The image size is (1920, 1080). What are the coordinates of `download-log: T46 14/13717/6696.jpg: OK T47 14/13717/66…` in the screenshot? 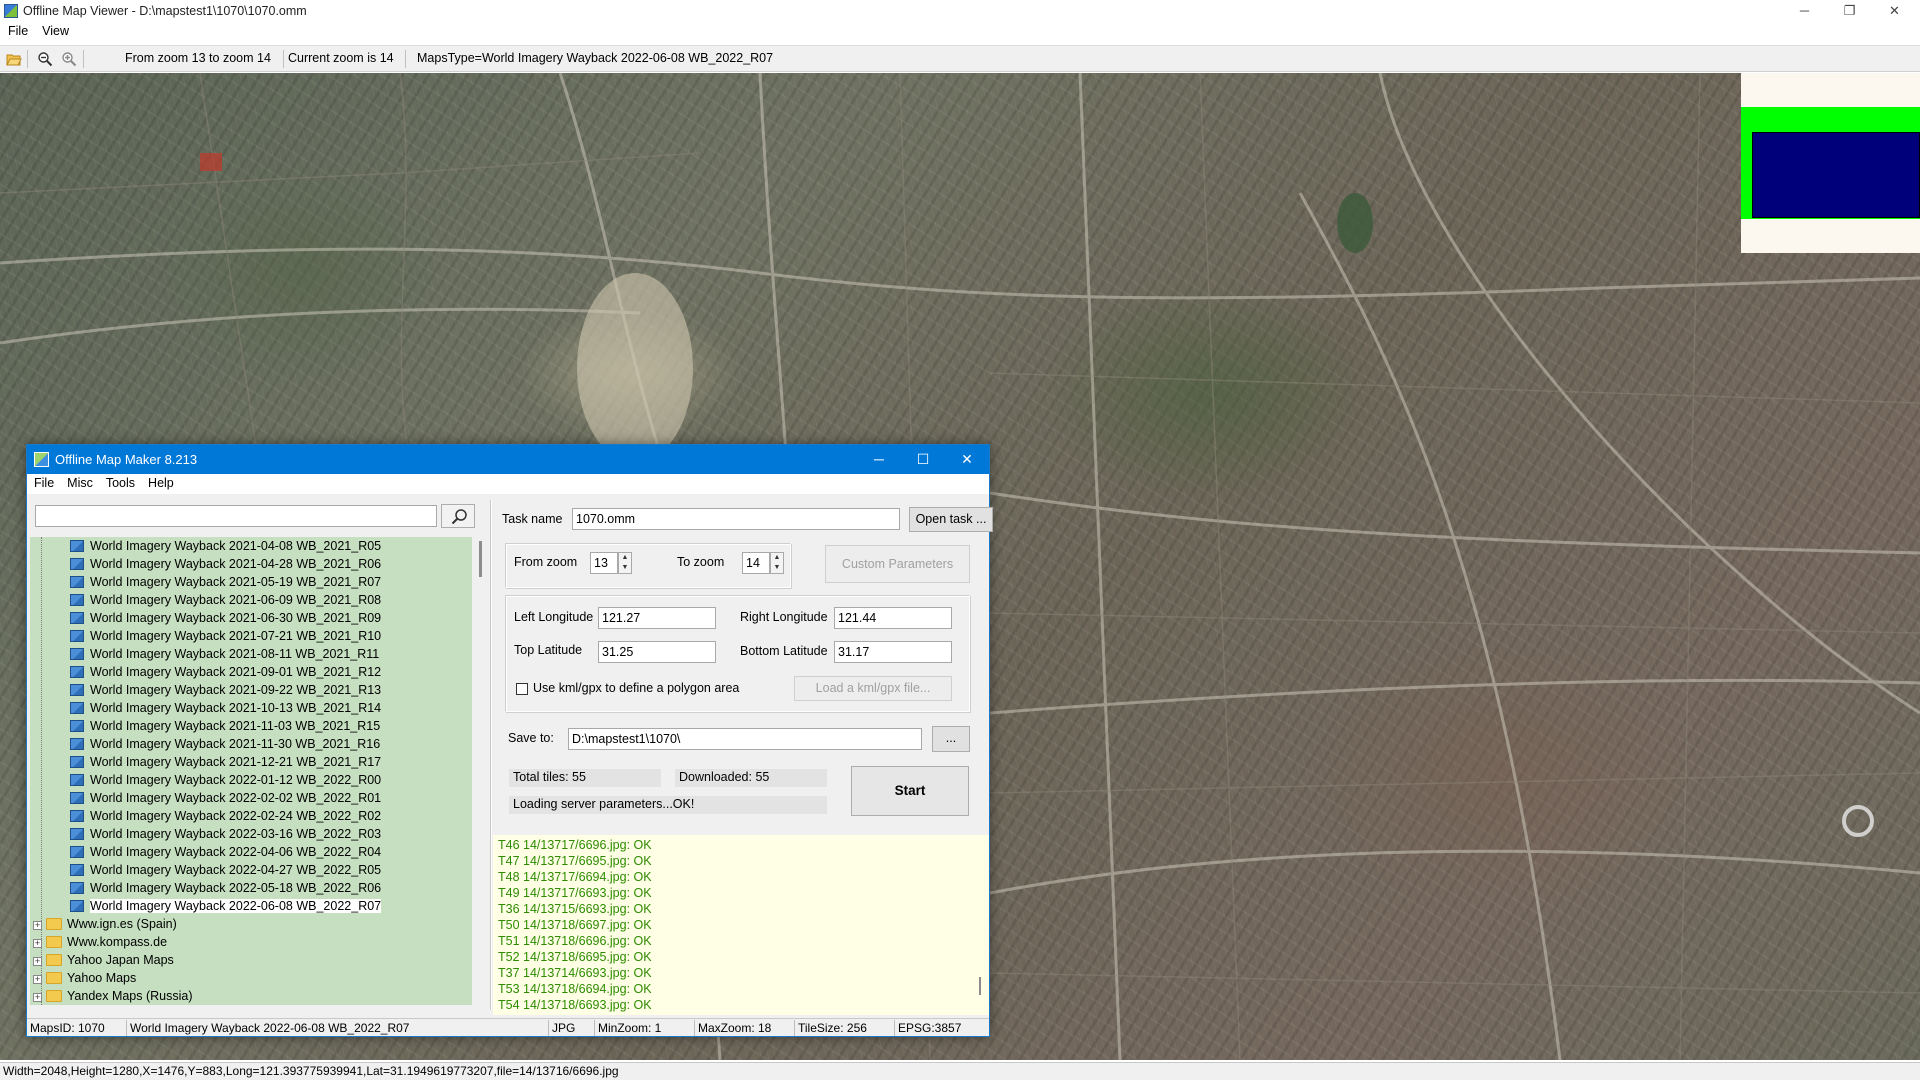 It's located at (741, 925).